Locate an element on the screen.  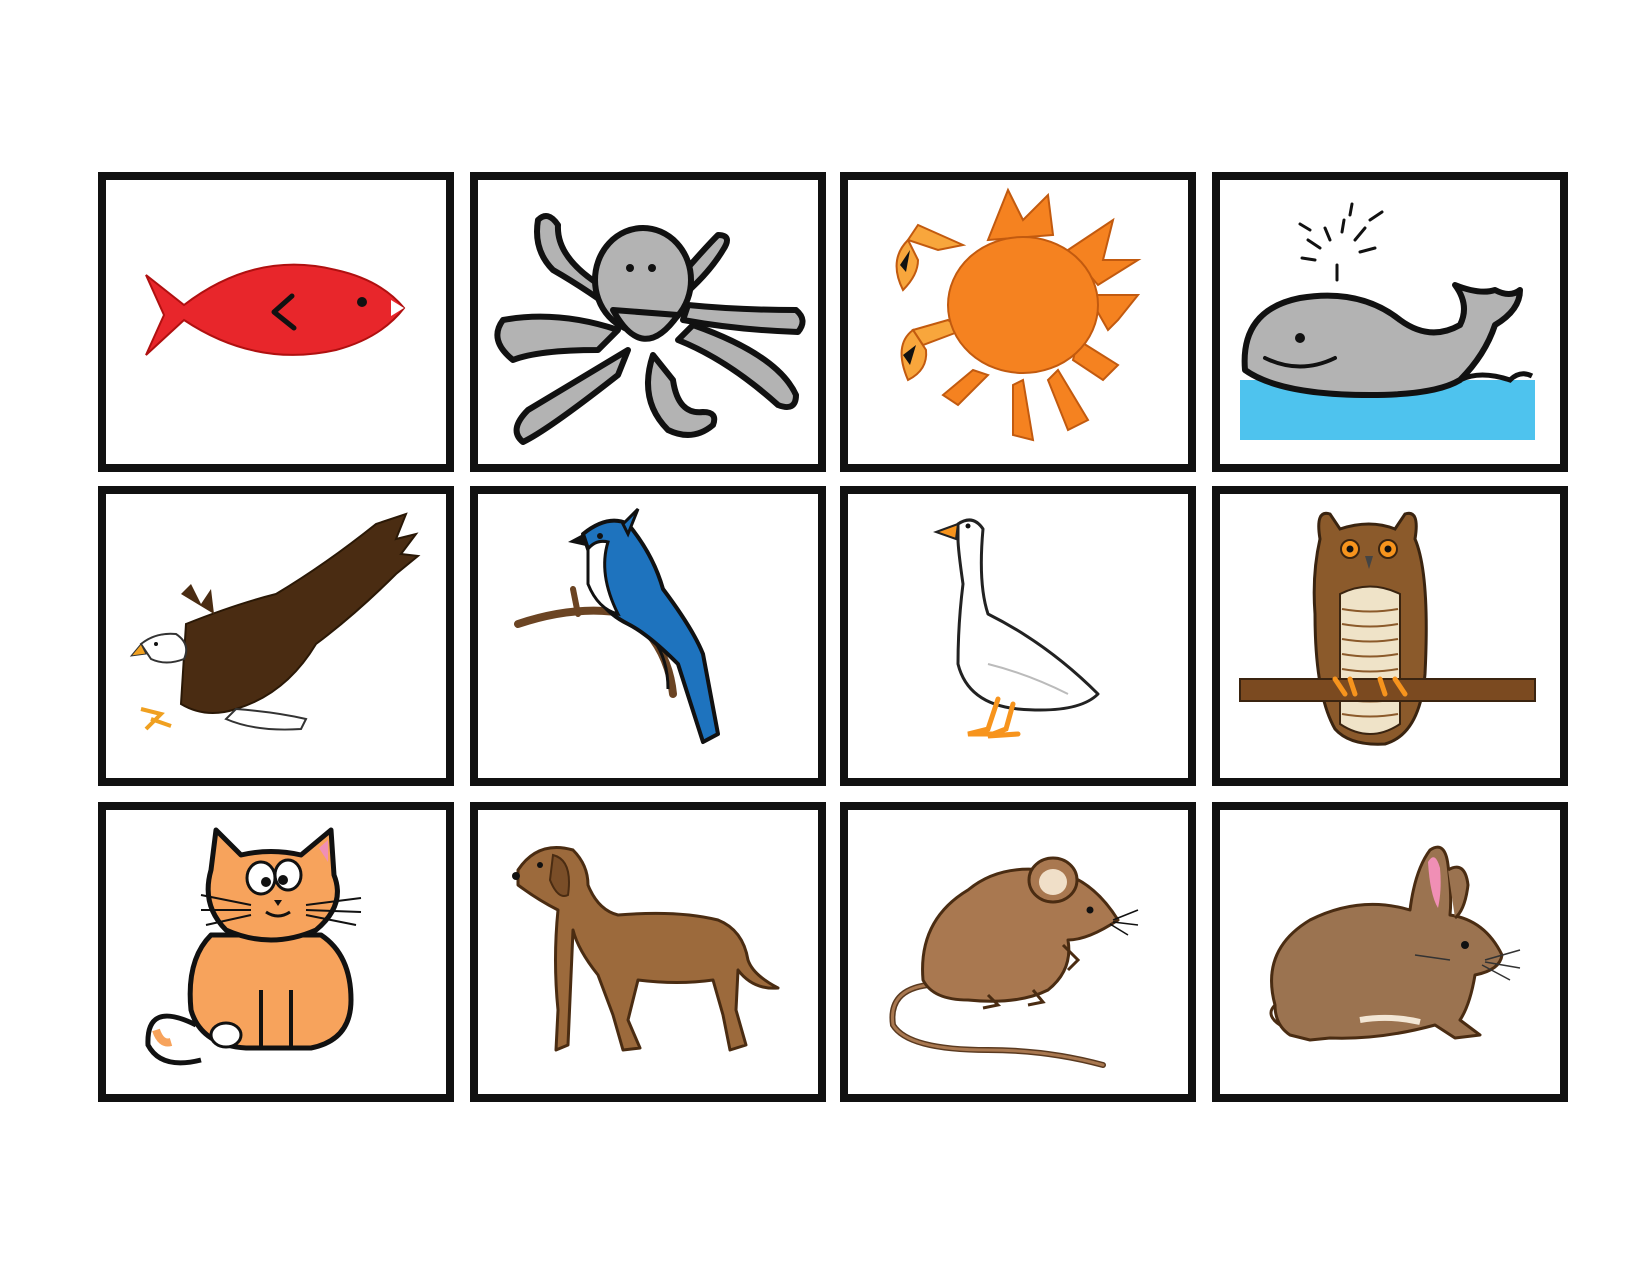
card-eagle is located at coordinates (276, 636).